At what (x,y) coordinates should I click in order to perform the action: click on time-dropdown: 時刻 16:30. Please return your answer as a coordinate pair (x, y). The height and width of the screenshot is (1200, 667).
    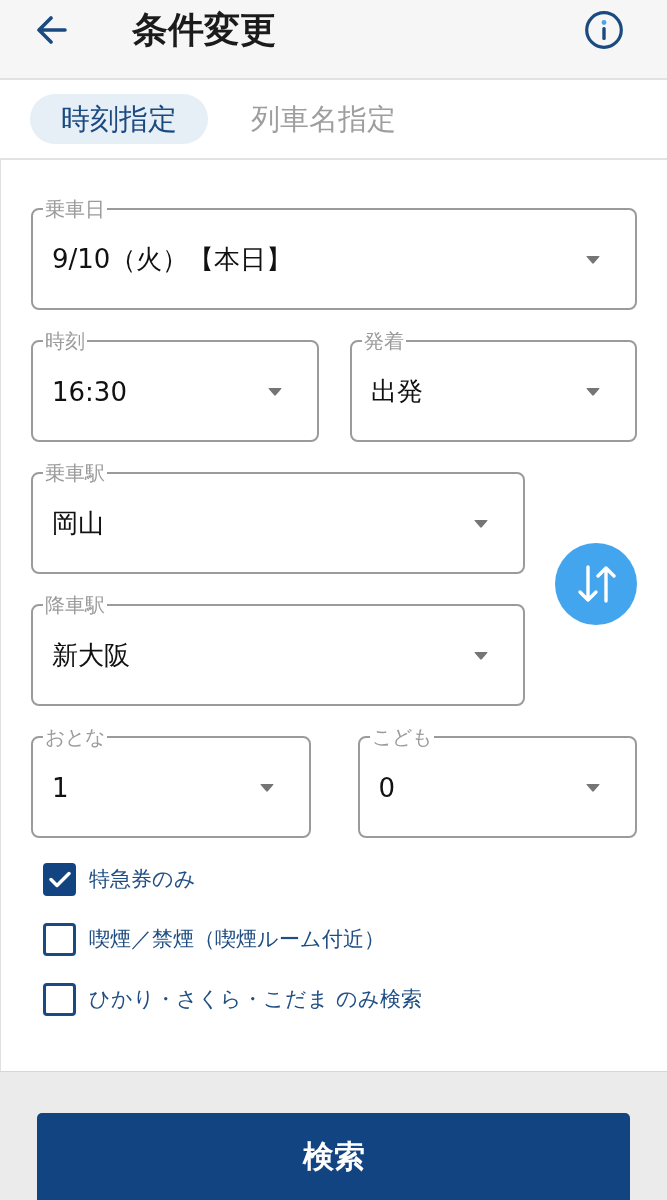
    Looking at the image, I should click on (175, 385).